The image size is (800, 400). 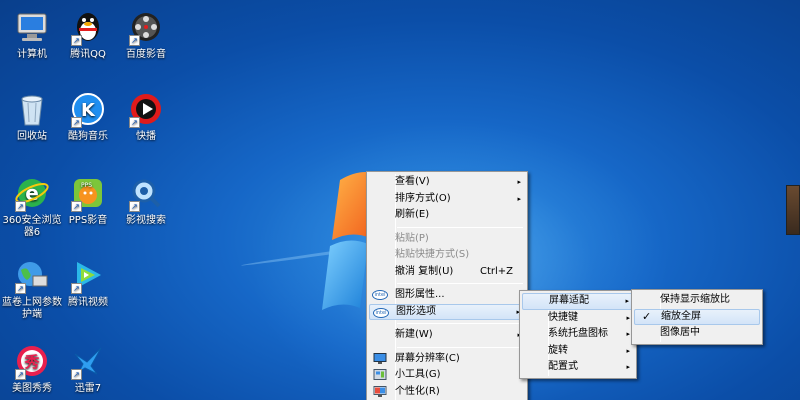 I want to click on desktop-icon-xunlei: ↗ 迅雷7, so click(x=88, y=368).